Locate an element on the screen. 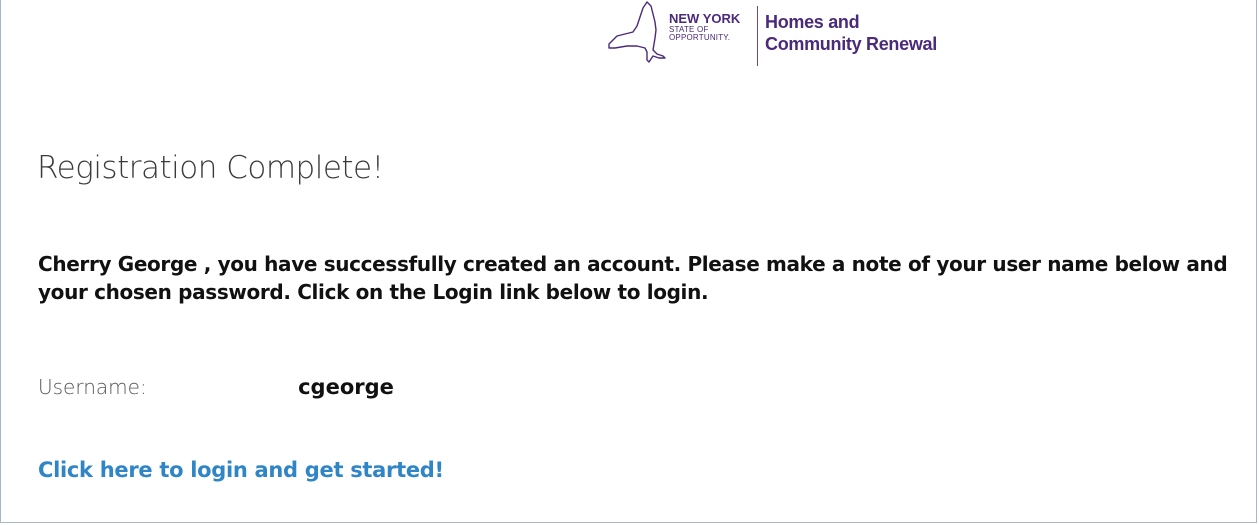  agency-name: Homes and Community Renewal is located at coordinates (851, 33).